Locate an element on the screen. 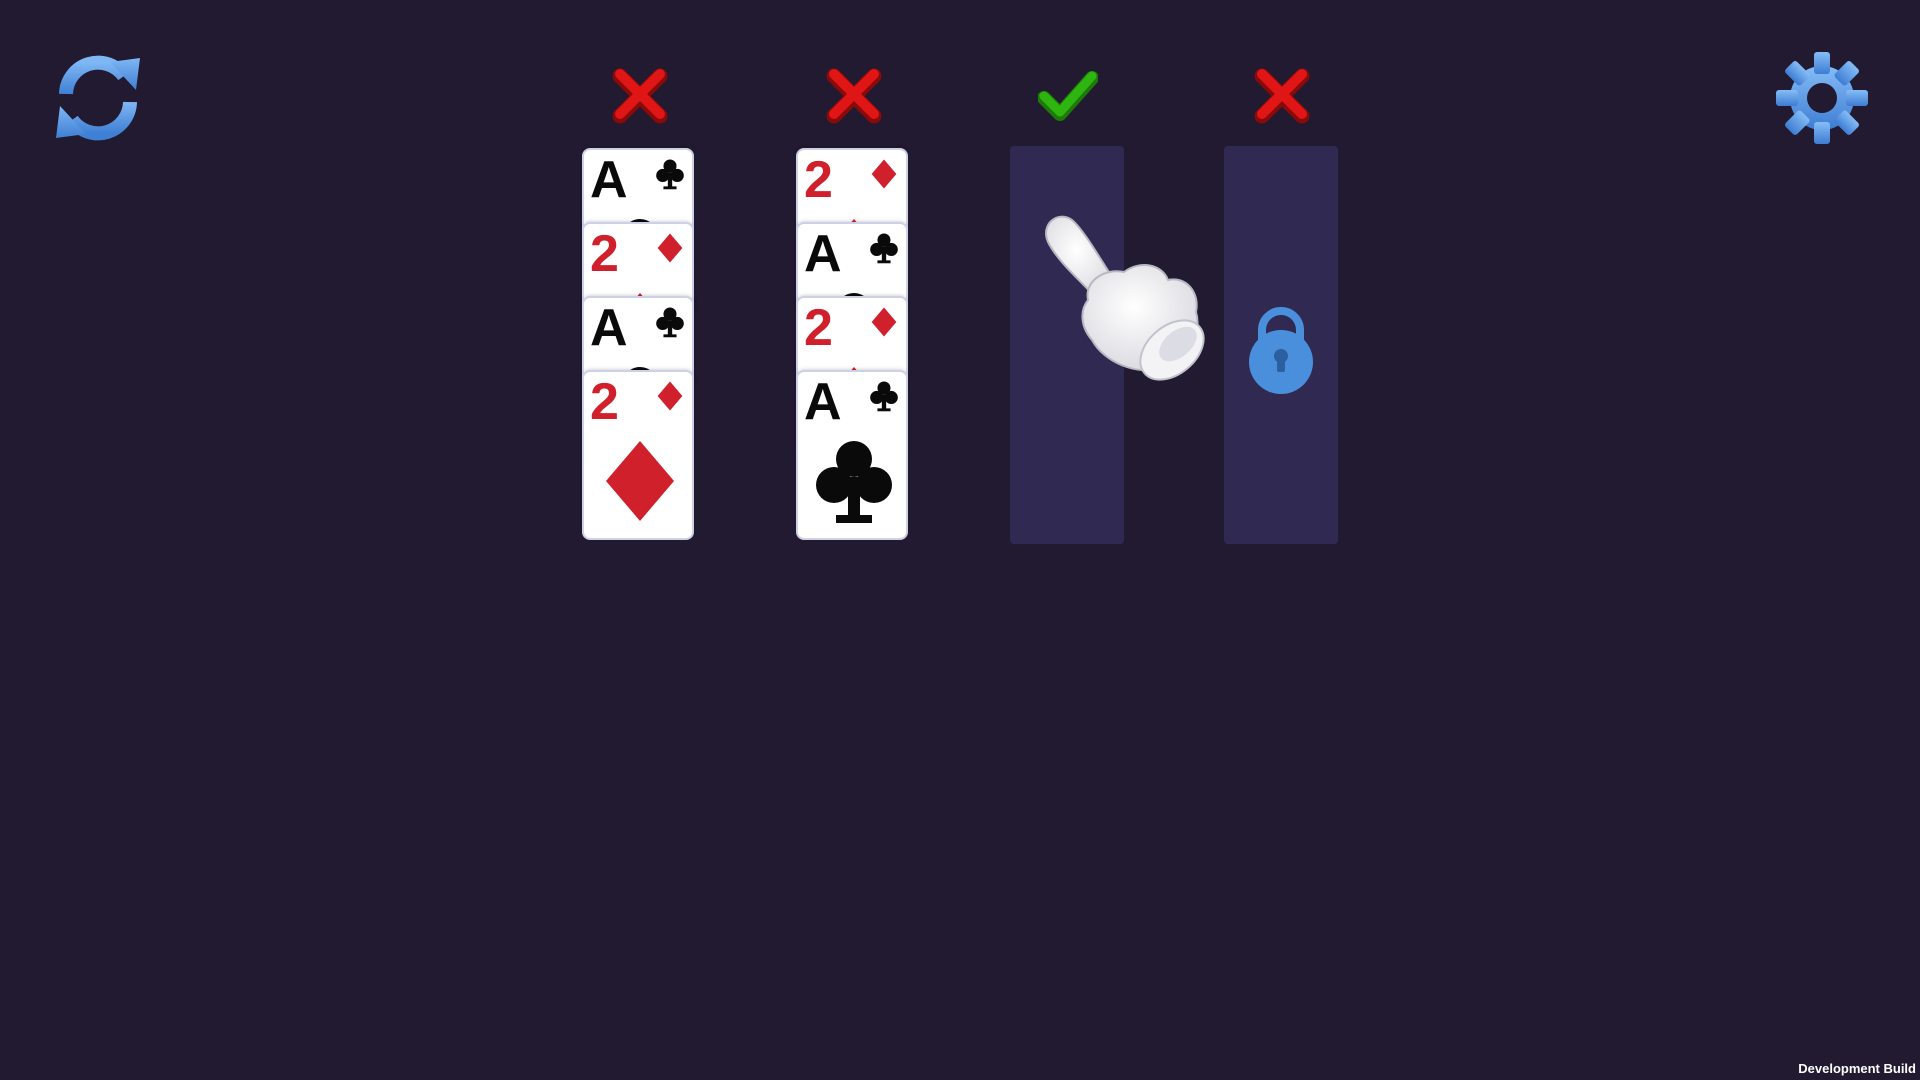  playing-card: 2 is located at coordinates (638, 455).